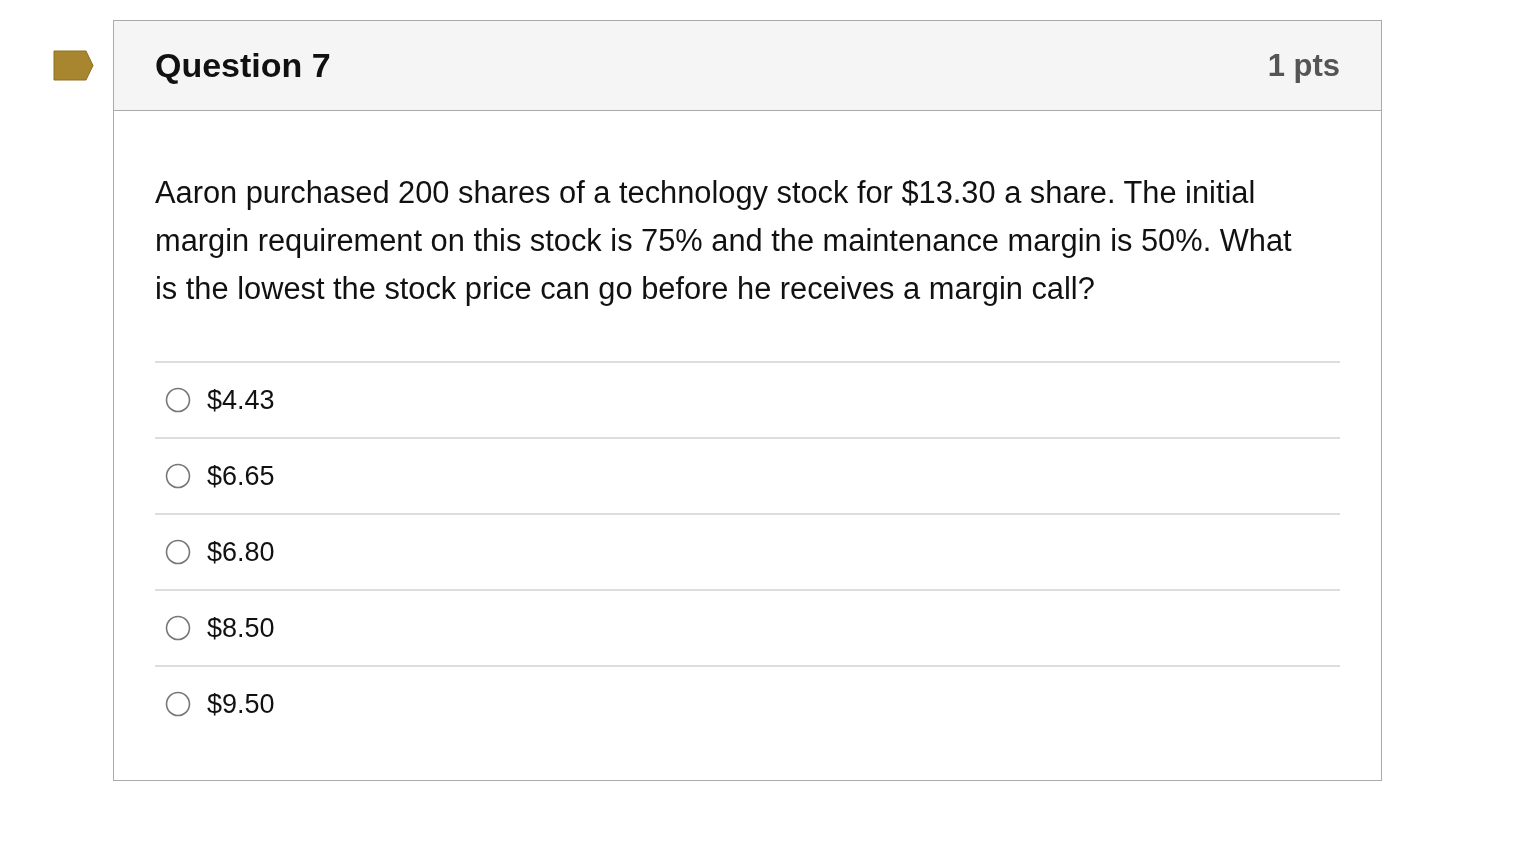 The image size is (1522, 842). I want to click on tag-icon, so click(73, 65).